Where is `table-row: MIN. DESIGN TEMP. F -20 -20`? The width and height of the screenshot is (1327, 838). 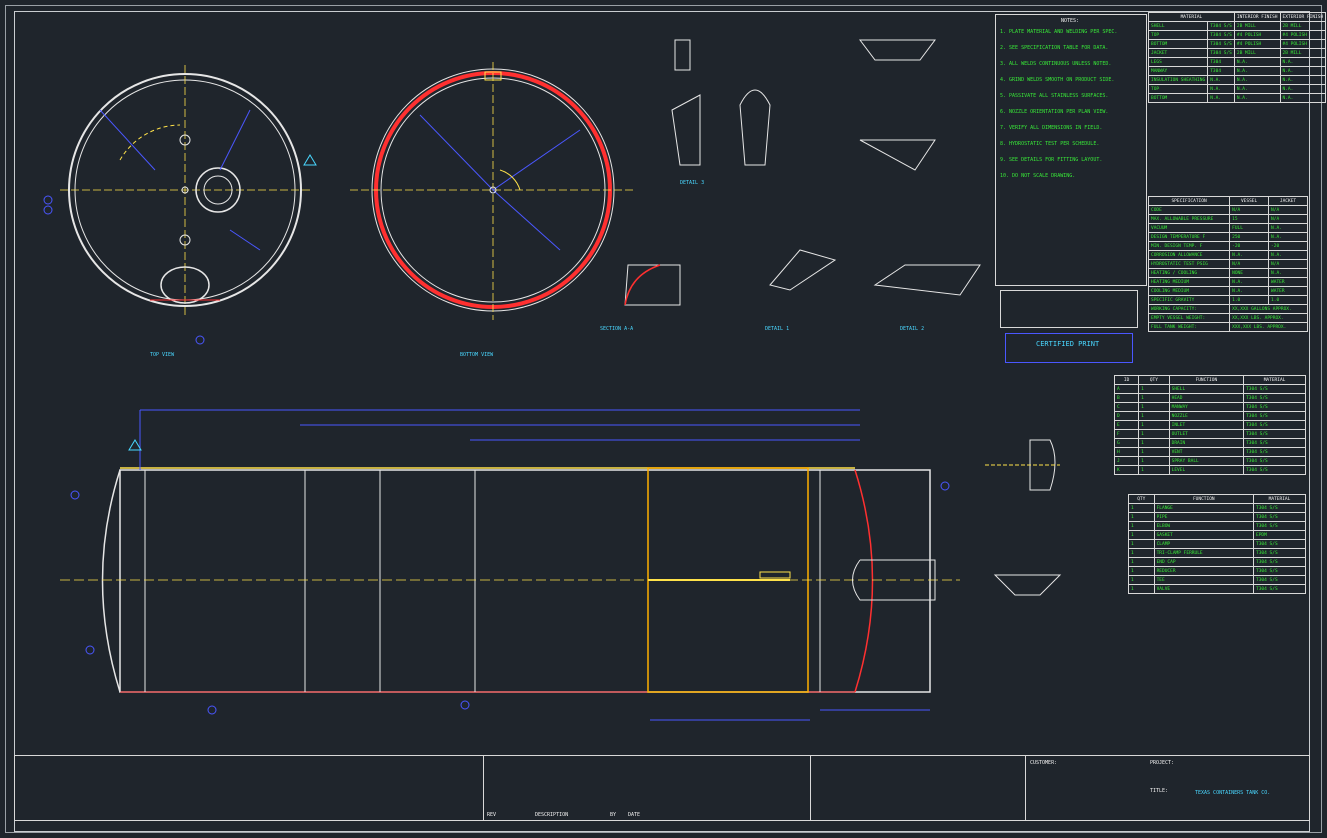
table-row: MIN. DESIGN TEMP. F -20 -20 is located at coordinates (1227, 246).